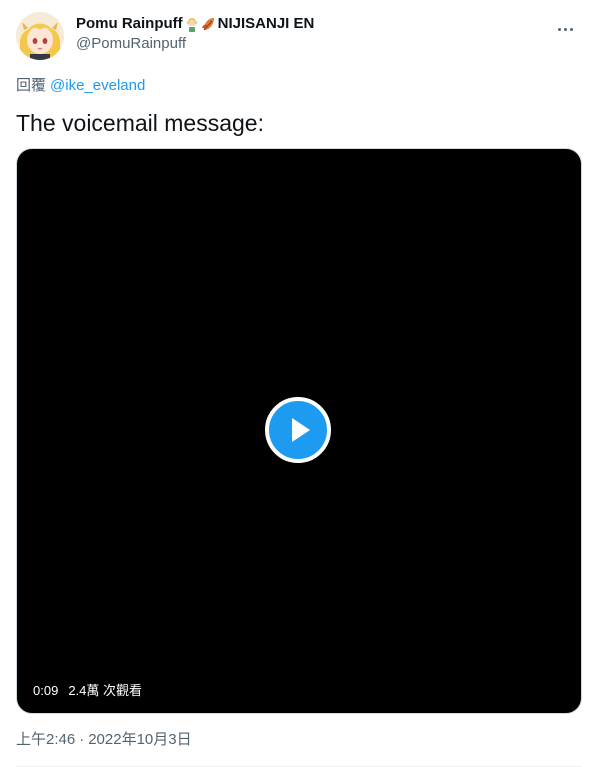 The width and height of the screenshot is (598, 767). I want to click on tweet-text: The voicemail message:, so click(140, 123).